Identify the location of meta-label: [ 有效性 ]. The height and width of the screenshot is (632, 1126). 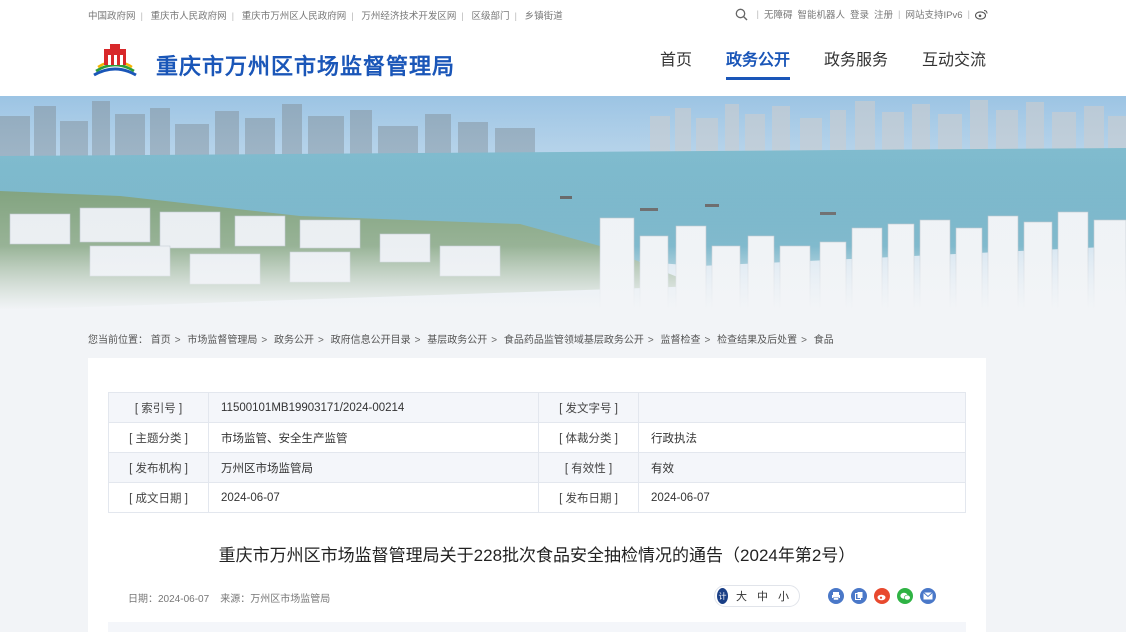
(588, 467).